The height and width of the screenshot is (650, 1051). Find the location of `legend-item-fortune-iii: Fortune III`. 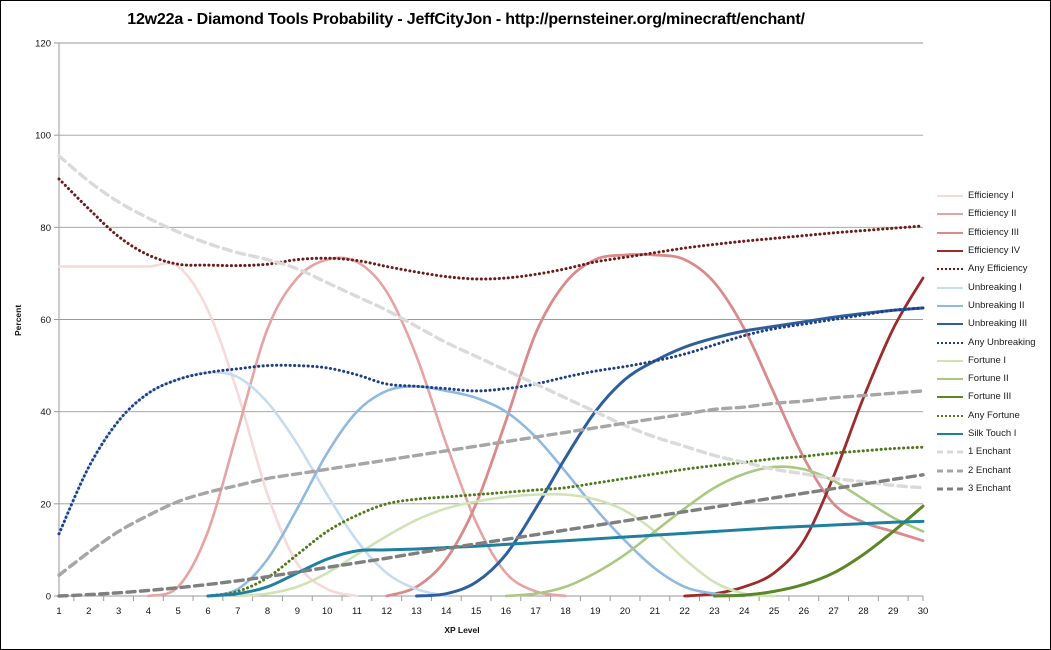

legend-item-fortune-iii: Fortune III is located at coordinates (993, 397).